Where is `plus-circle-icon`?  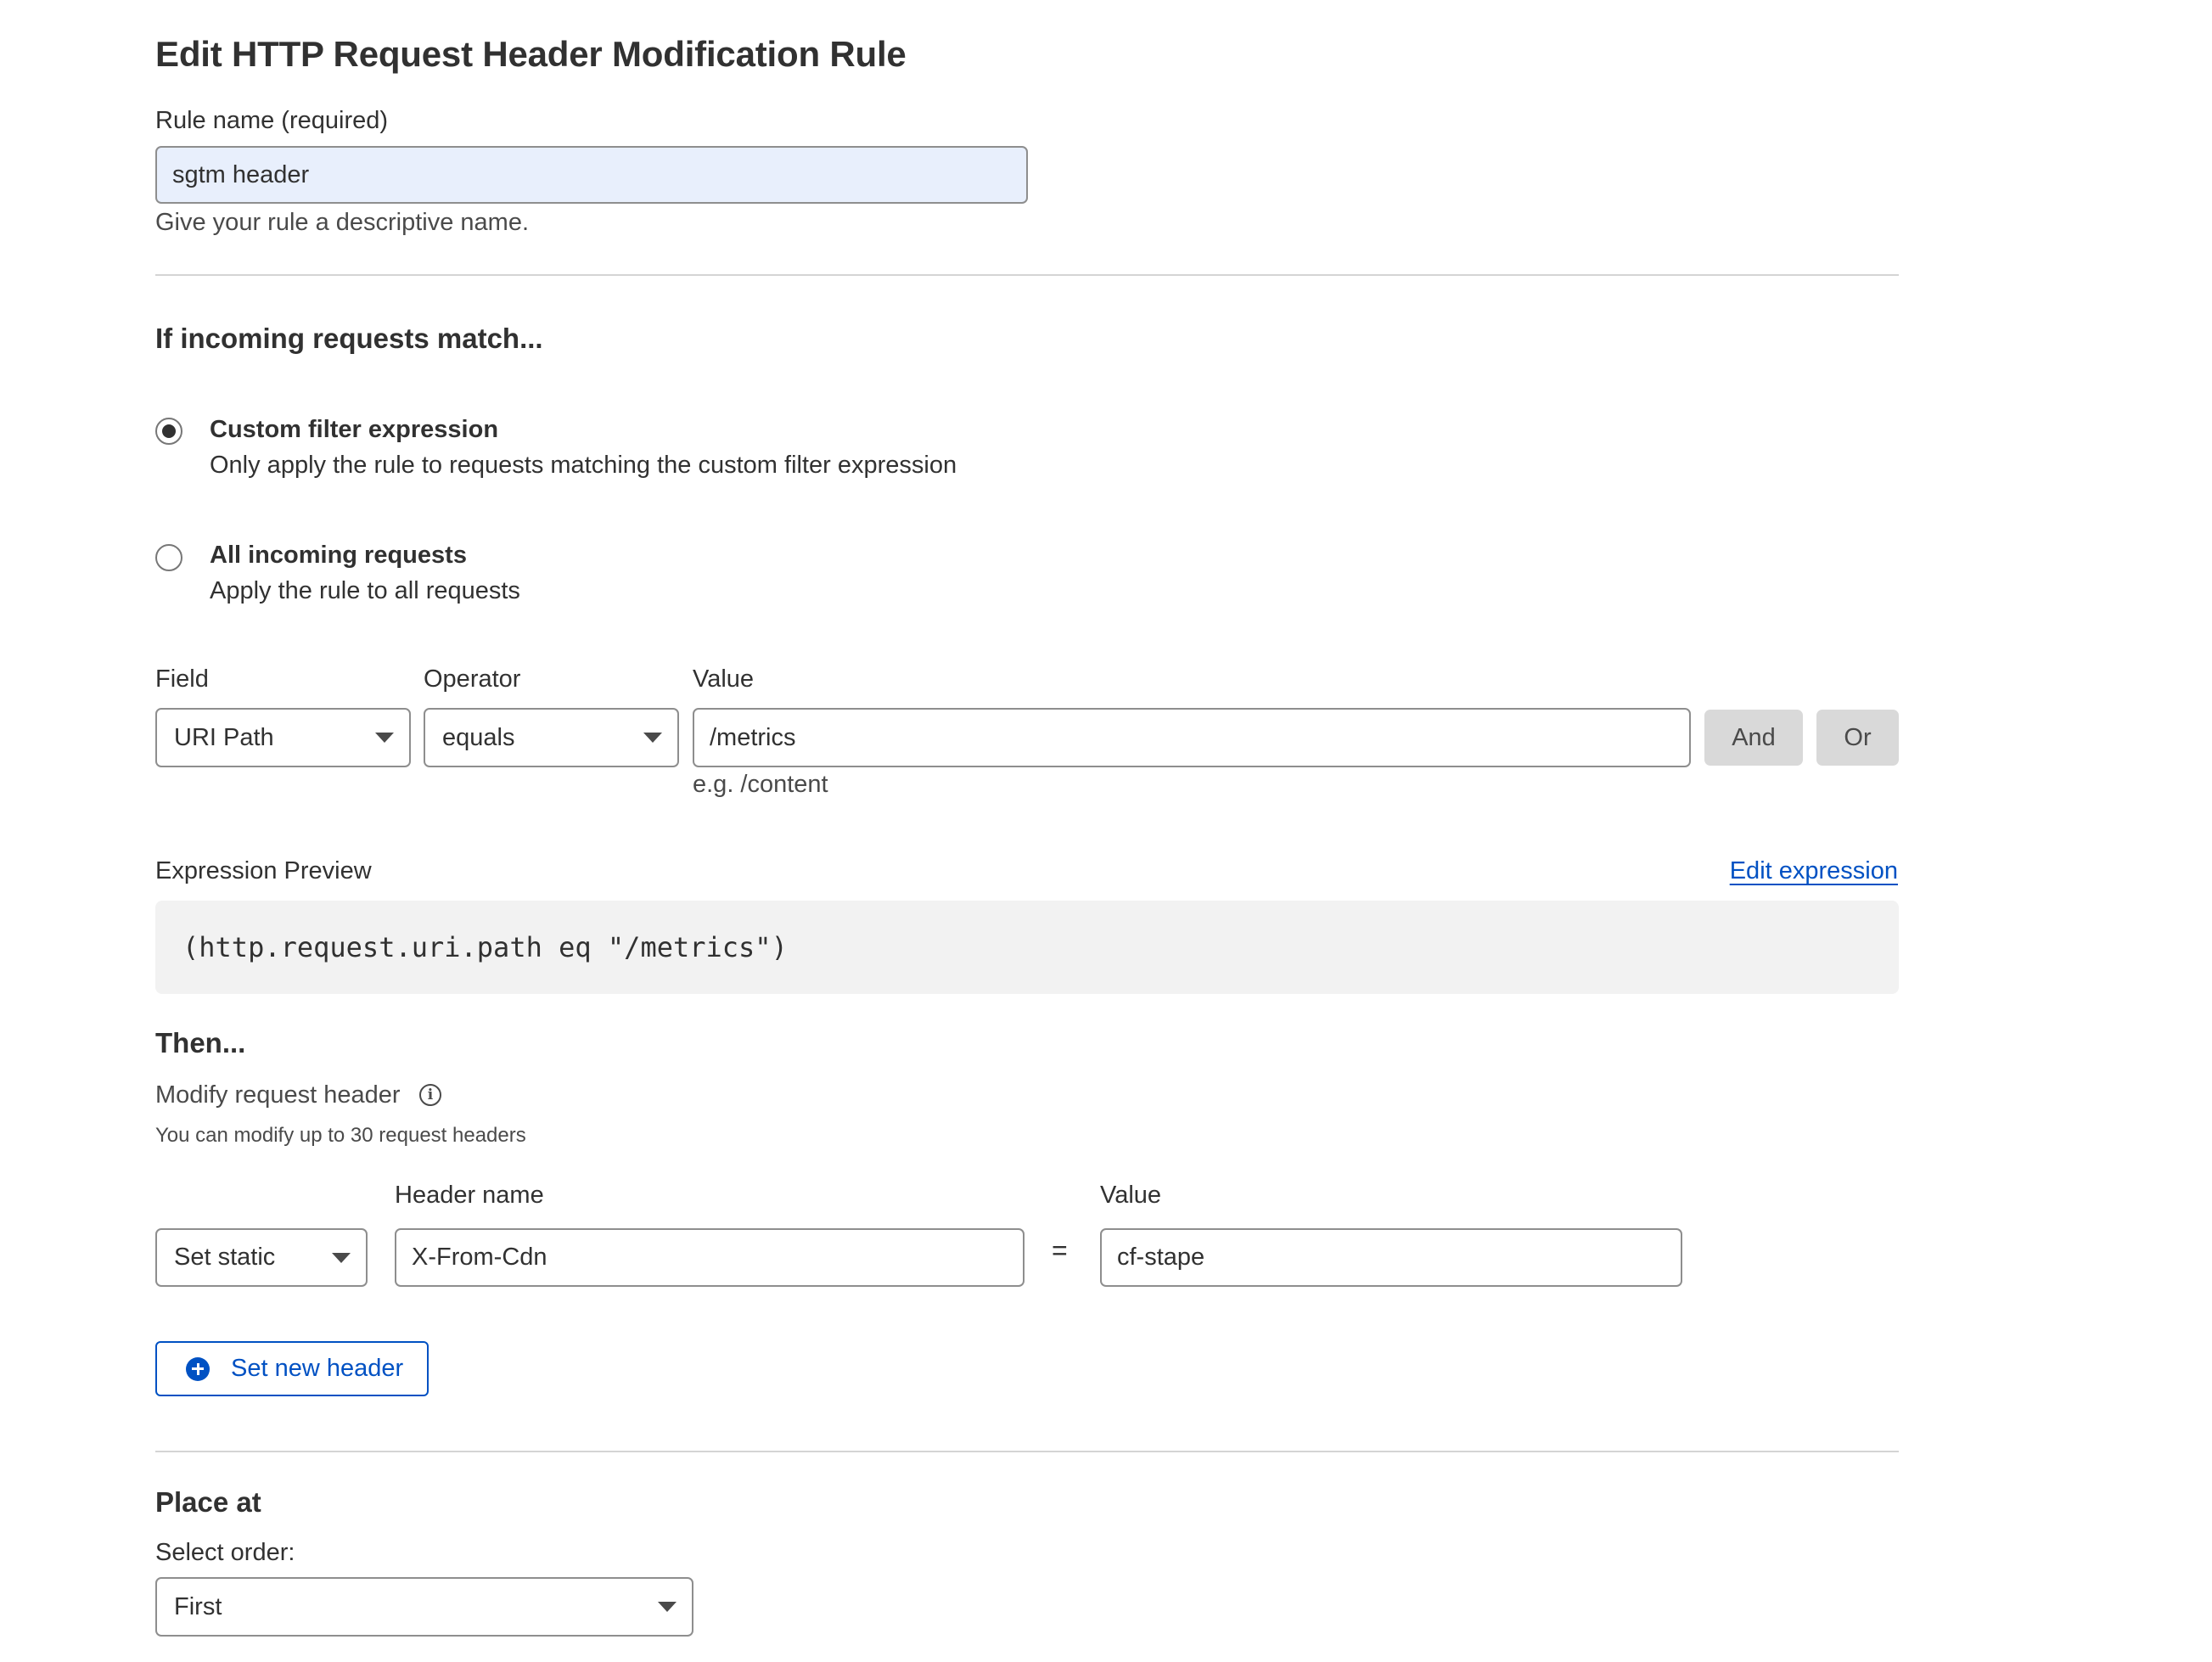
plus-circle-icon is located at coordinates (198, 1368).